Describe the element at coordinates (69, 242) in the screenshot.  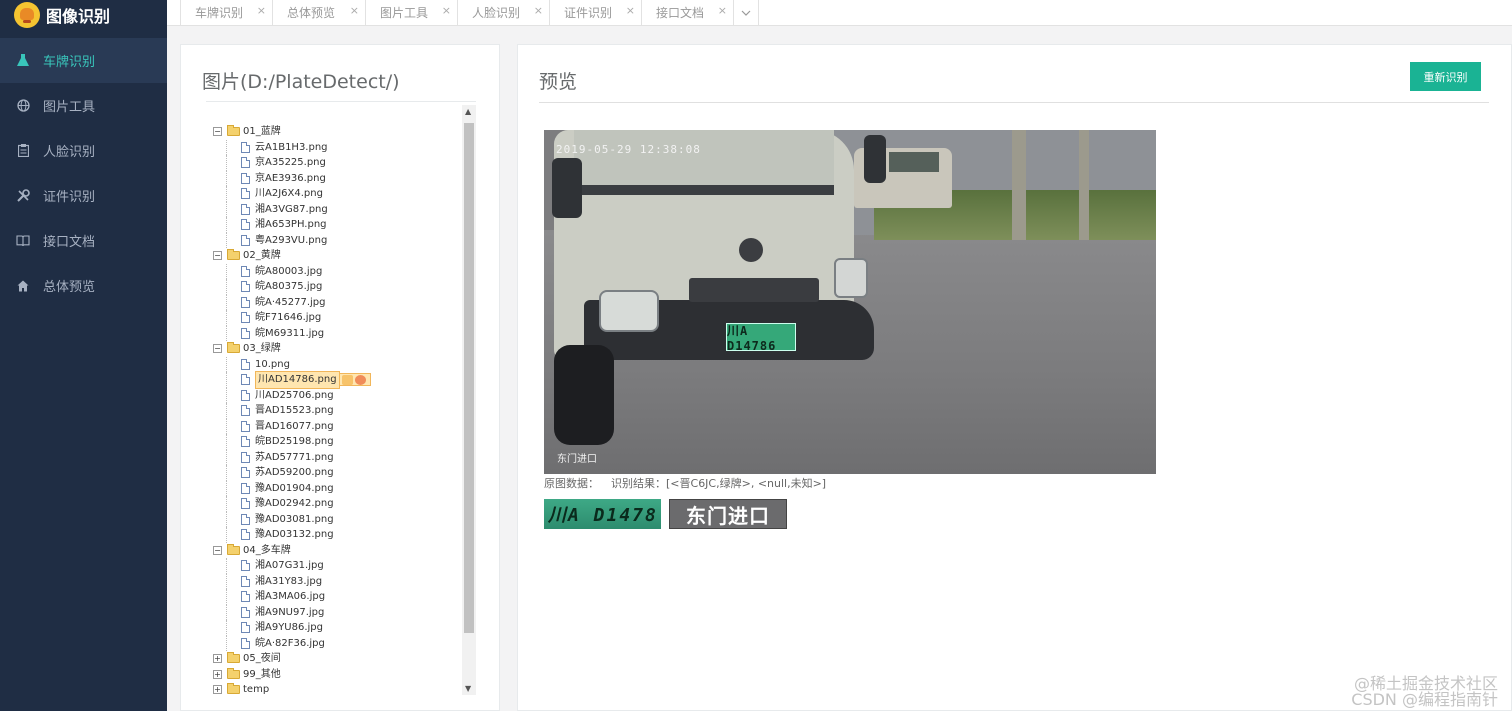
I see `sidebar-item-label: 接口文档` at that location.